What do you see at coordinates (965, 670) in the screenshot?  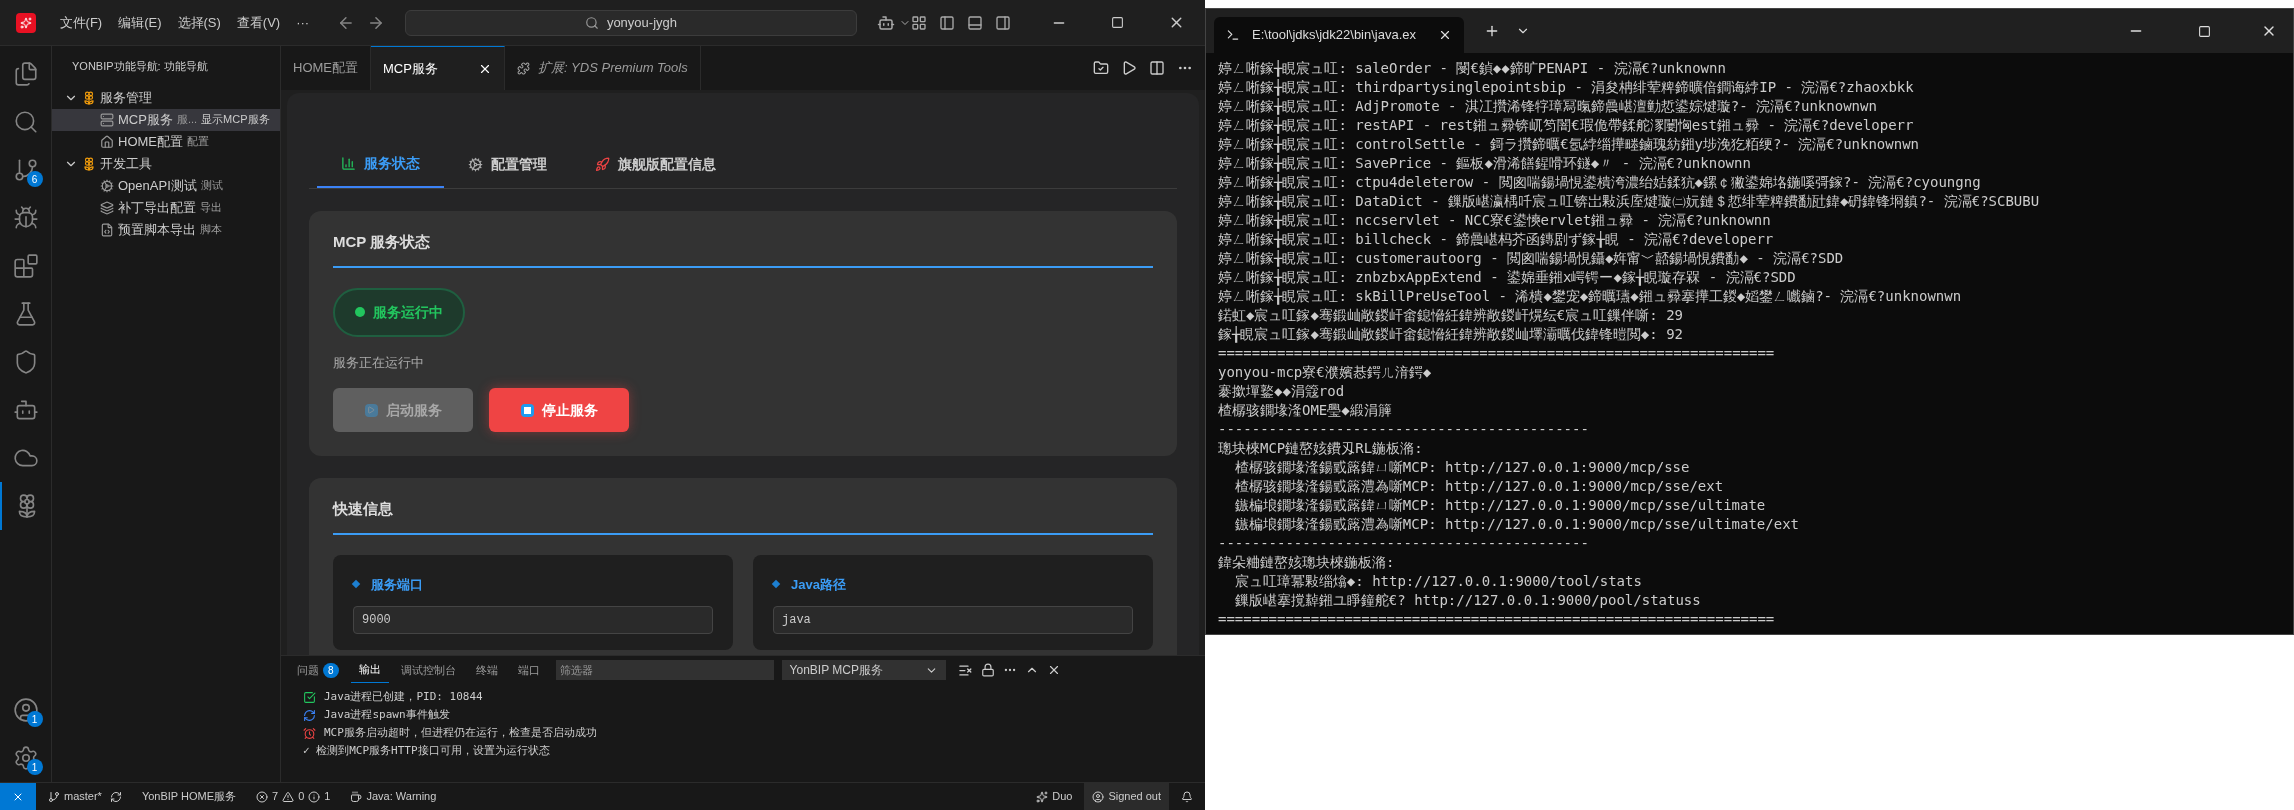 I see `clear-output-icon` at bounding box center [965, 670].